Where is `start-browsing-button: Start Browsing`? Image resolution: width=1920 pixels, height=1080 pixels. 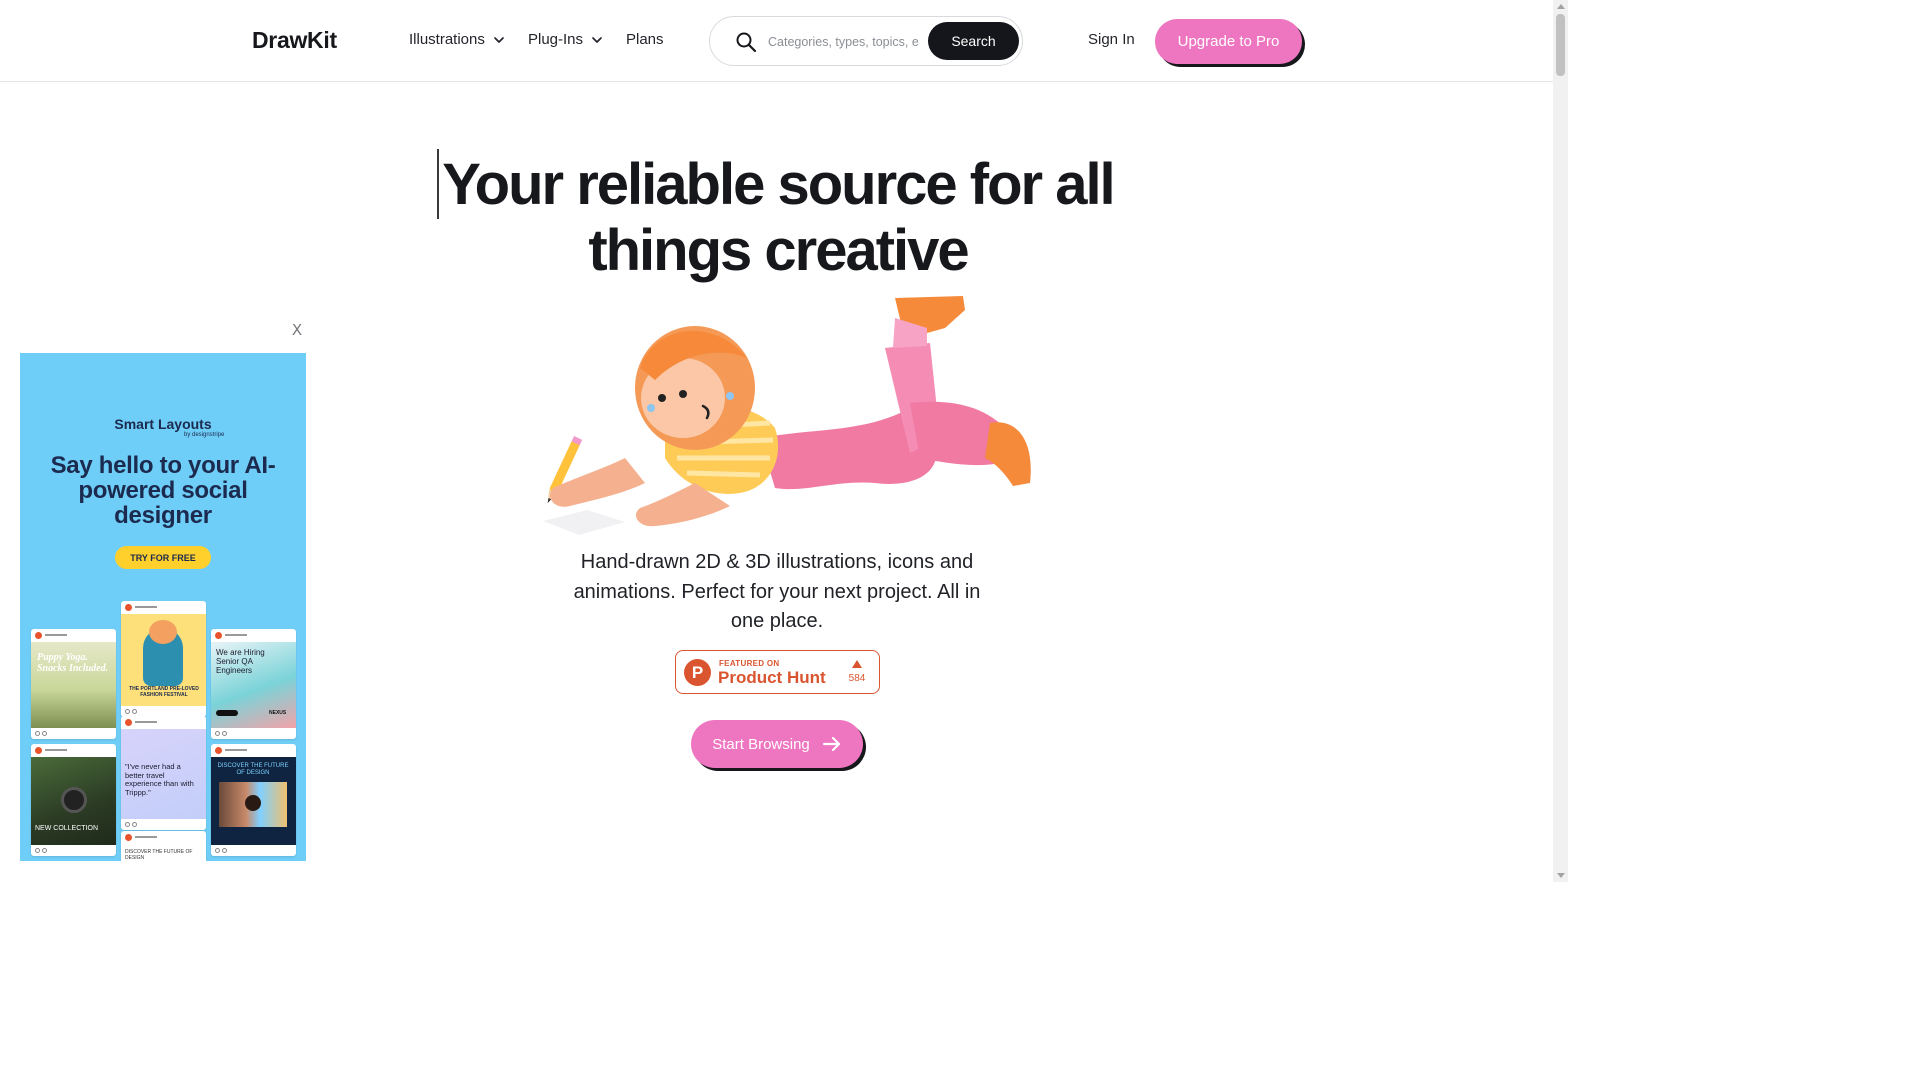
start-browsing-button: Start Browsing is located at coordinates (777, 744).